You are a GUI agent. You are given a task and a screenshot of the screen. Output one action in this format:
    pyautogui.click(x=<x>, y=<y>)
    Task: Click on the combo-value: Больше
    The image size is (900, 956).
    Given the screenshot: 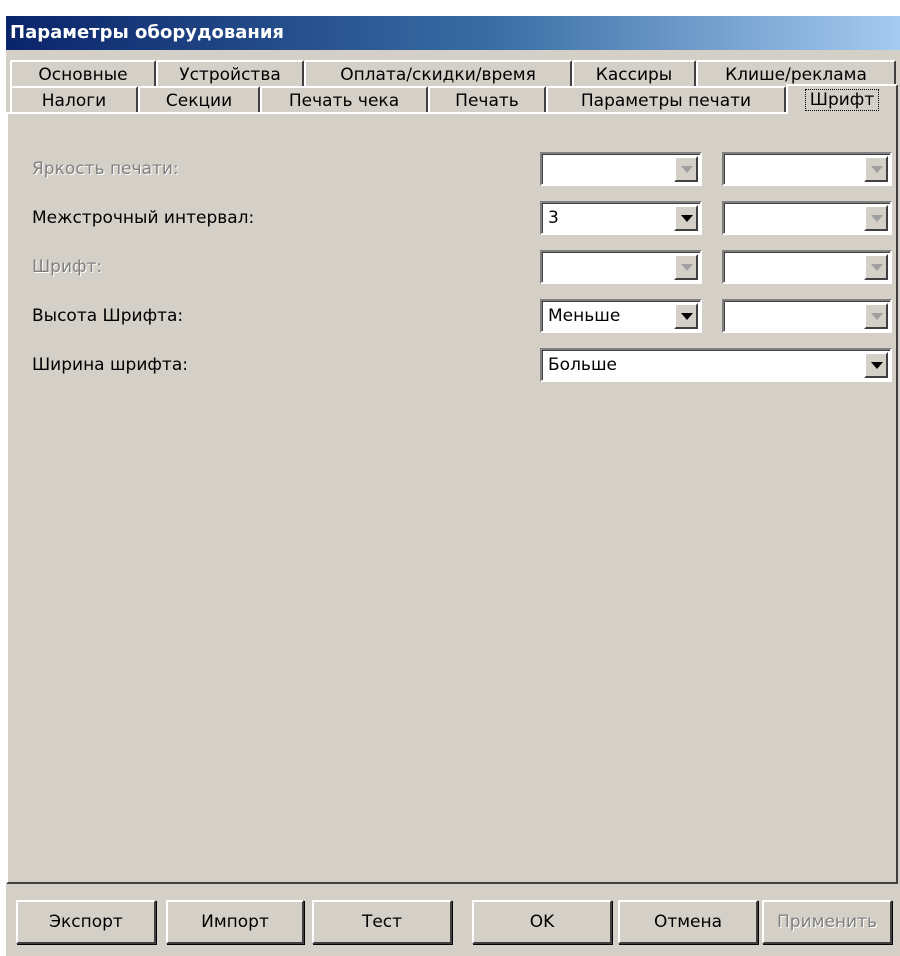 What is the action you would take?
    pyautogui.click(x=582, y=365)
    